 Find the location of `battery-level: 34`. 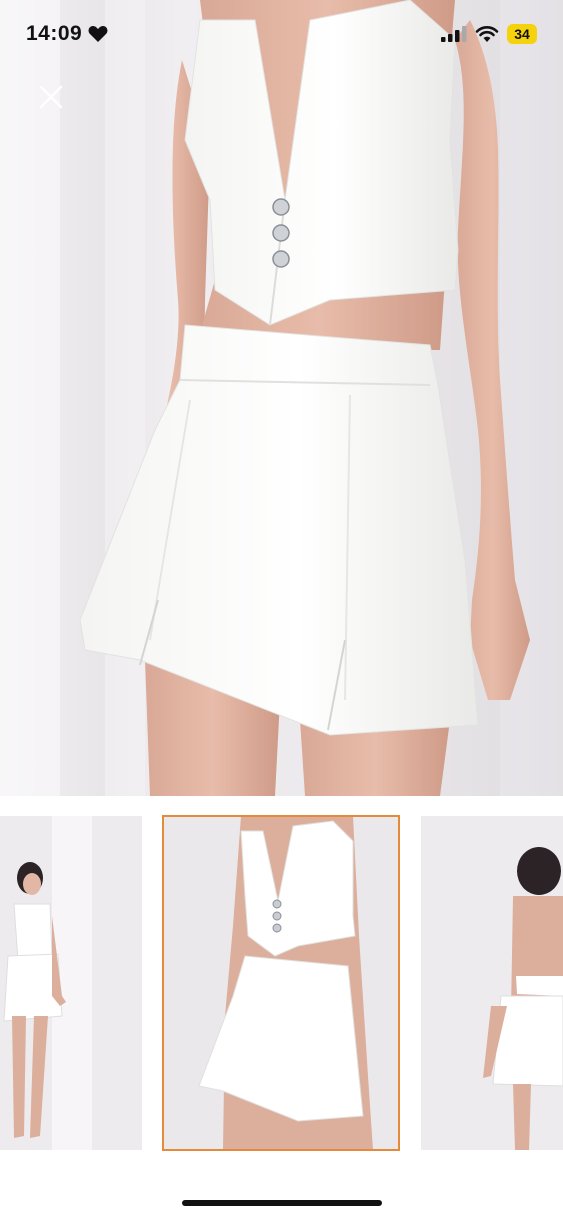

battery-level: 34 is located at coordinates (522, 34).